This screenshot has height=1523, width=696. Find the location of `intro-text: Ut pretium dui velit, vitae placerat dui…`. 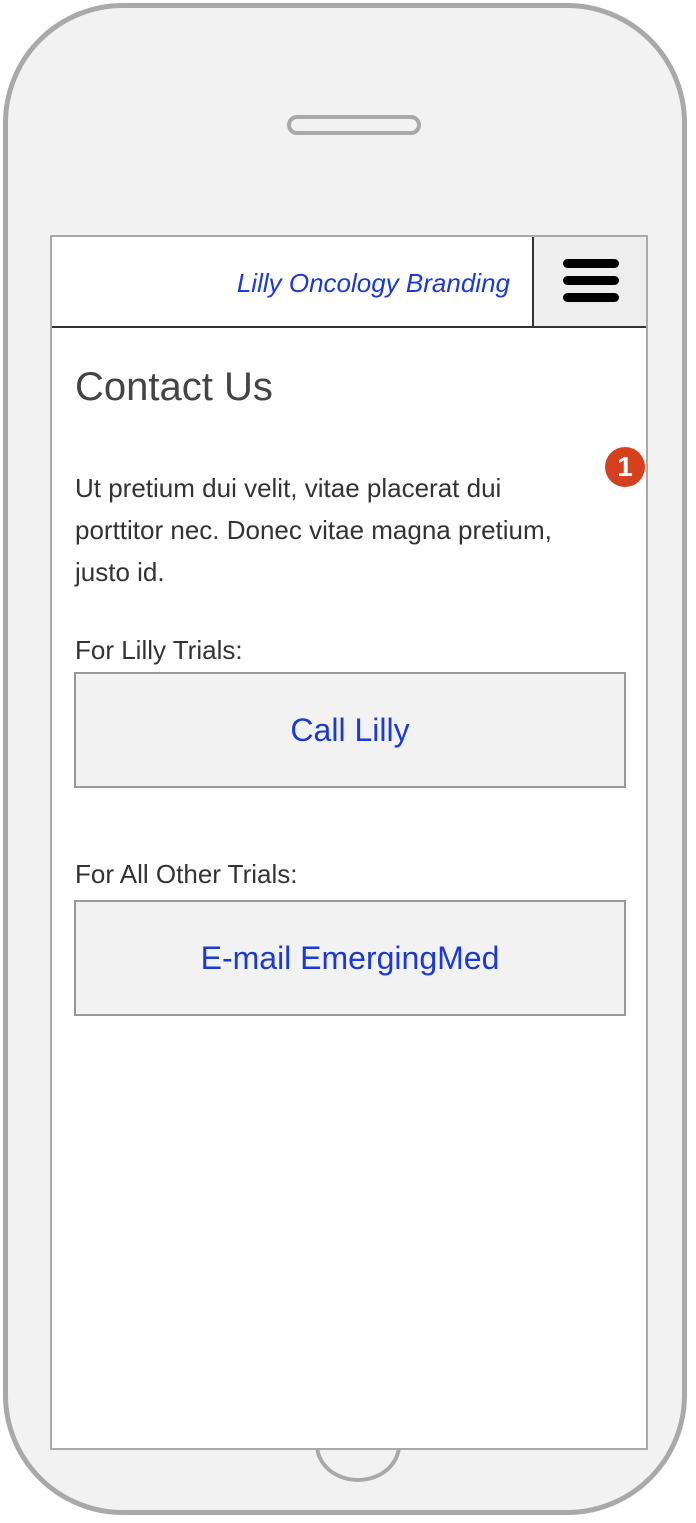

intro-text: Ut pretium dui velit, vitae placerat dui… is located at coordinates (313, 530).